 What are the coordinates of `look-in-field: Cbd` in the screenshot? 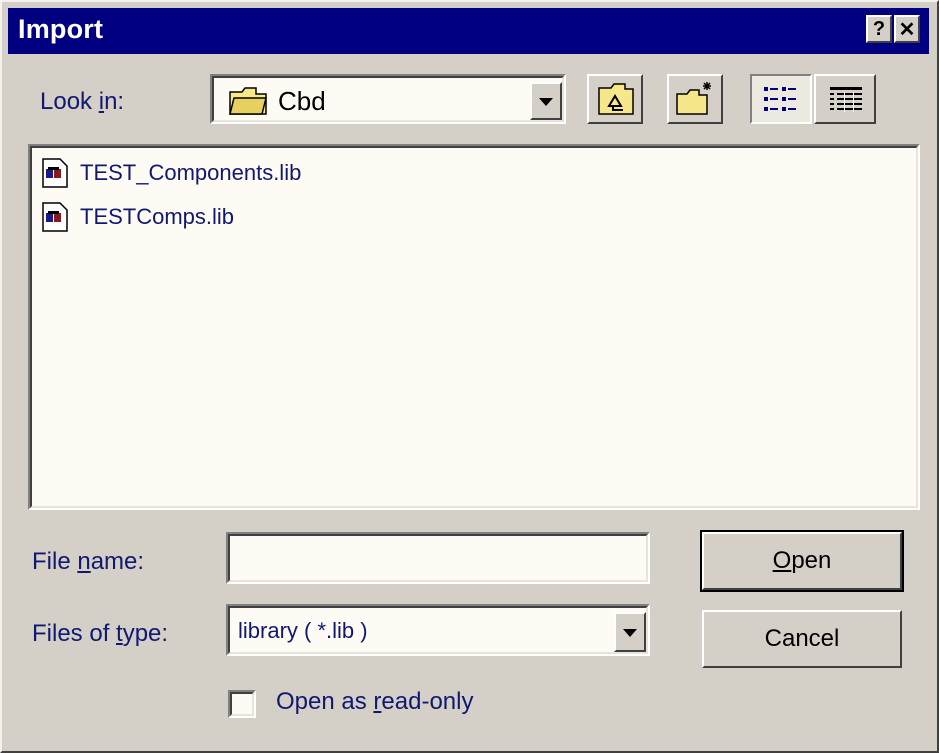 It's located at (388, 99).